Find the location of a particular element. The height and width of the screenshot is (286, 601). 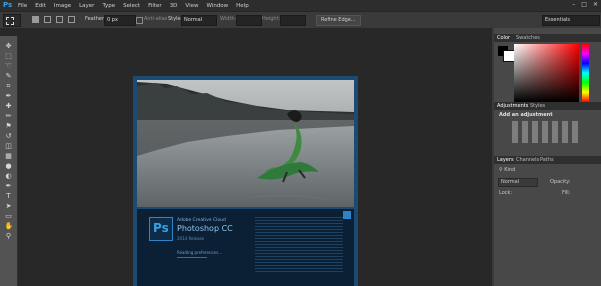

window-controls: – □ ✕ is located at coordinates (585, 4).